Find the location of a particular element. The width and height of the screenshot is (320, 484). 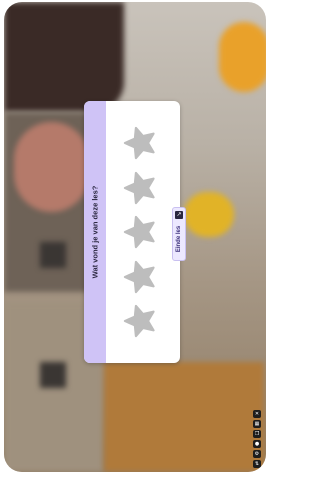

star-2-icon is located at coordinates (140, 188).